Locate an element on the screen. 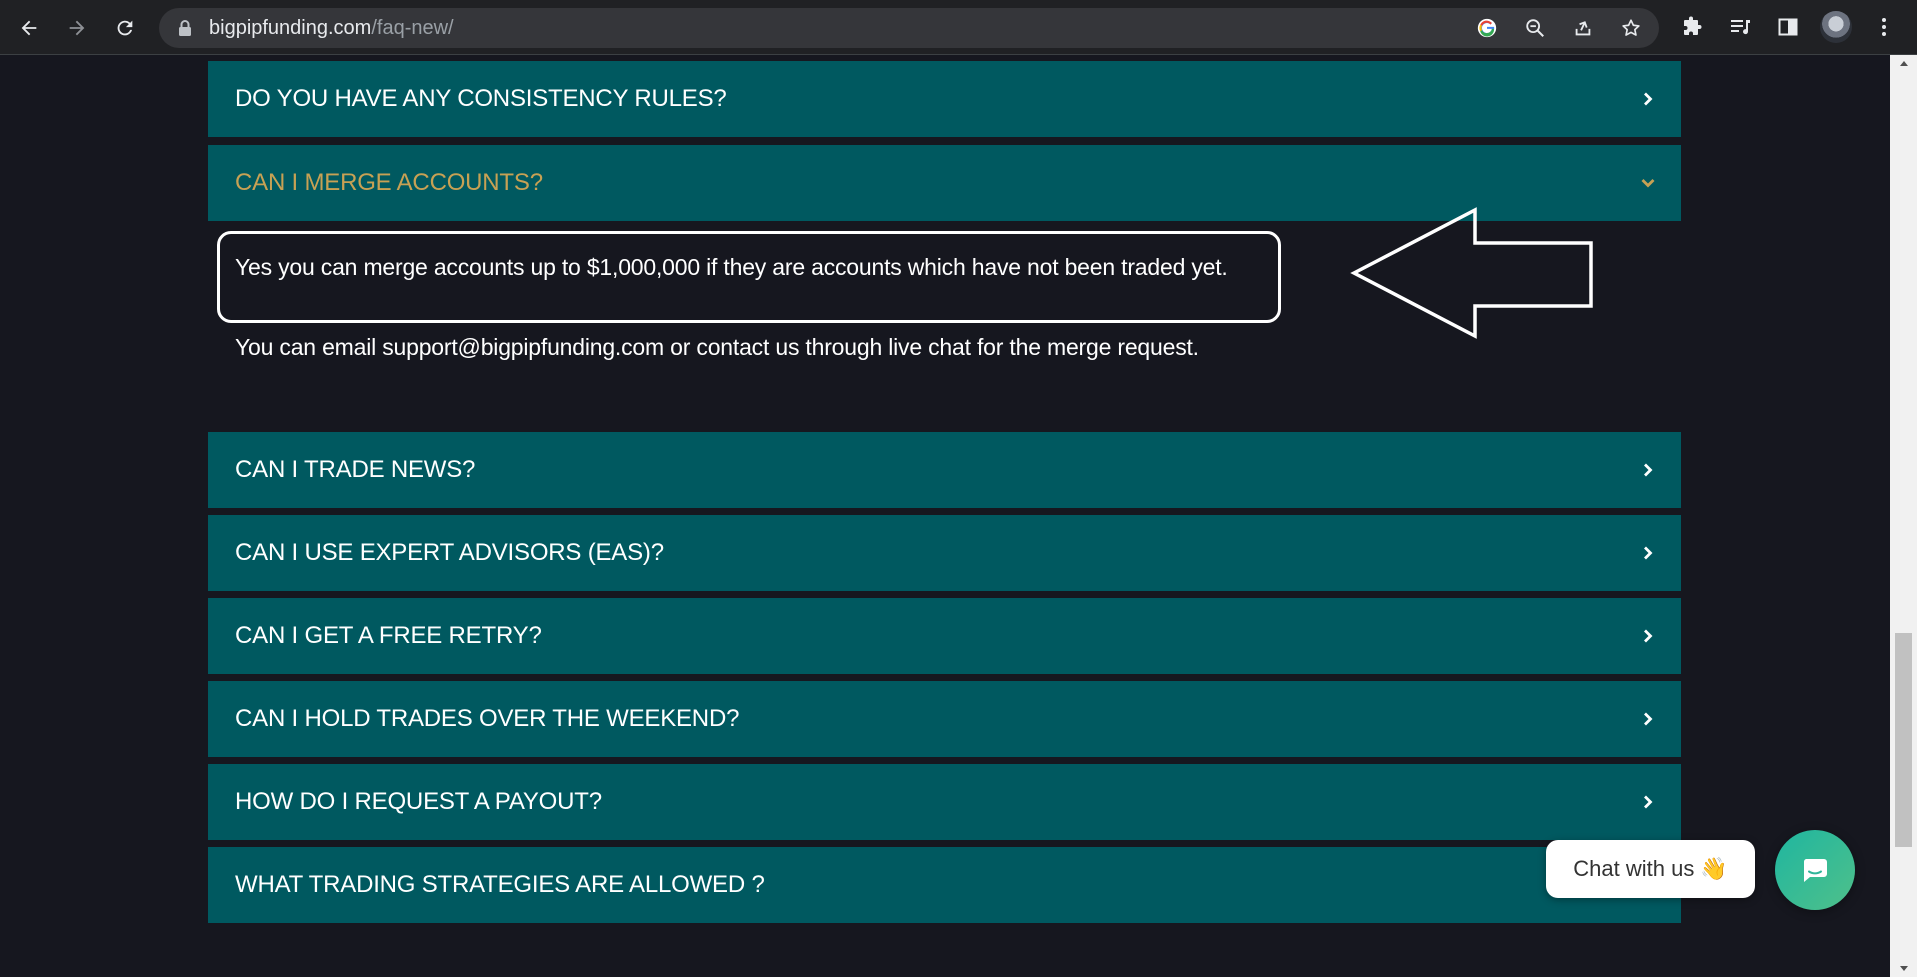 The width and height of the screenshot is (1917, 977). lock-icon is located at coordinates (185, 28).